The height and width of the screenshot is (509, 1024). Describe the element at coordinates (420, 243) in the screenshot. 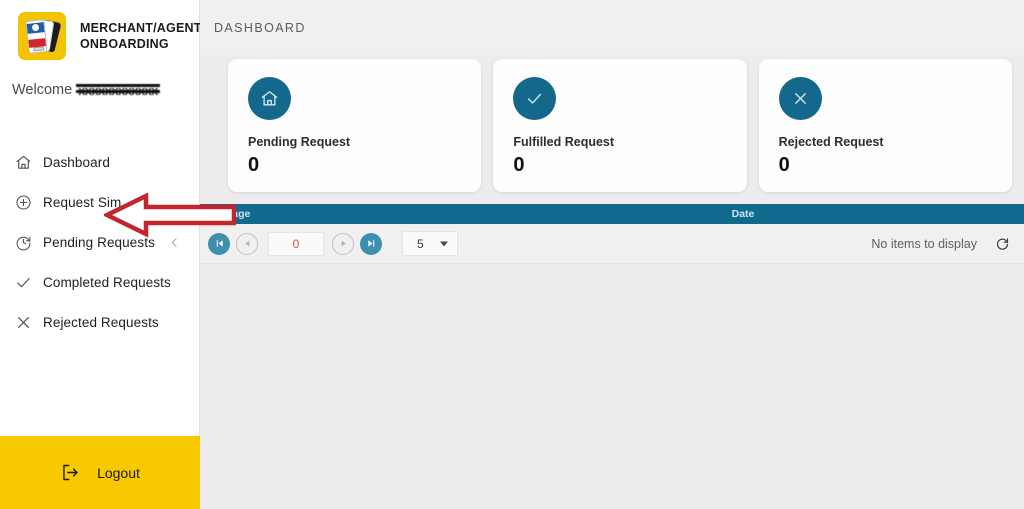

I see `page-size-value: 5` at that location.